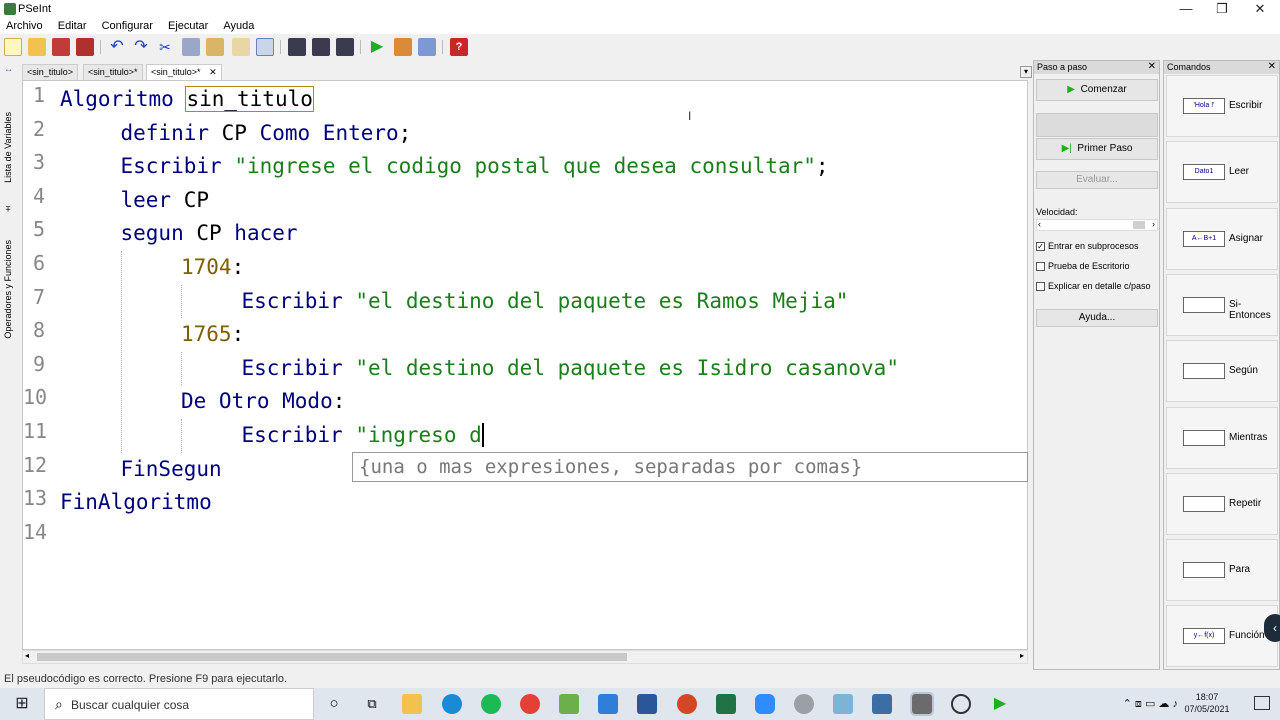 The image size is (1280, 720). What do you see at coordinates (184, 72) in the screenshot?
I see `tab-file-3: <sin_titulo>* ✕` at bounding box center [184, 72].